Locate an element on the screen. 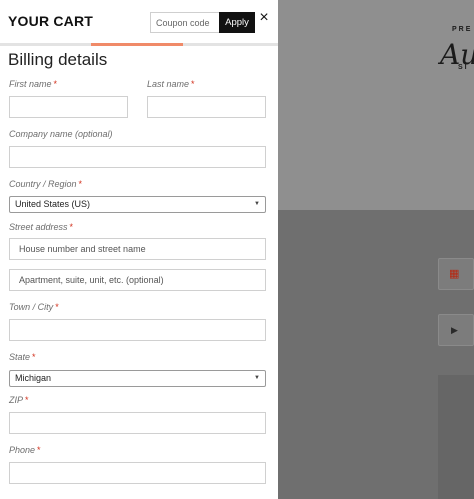 Image resolution: width=474 pixels, height=499 pixels. checkout-progress-bar is located at coordinates (139, 44).